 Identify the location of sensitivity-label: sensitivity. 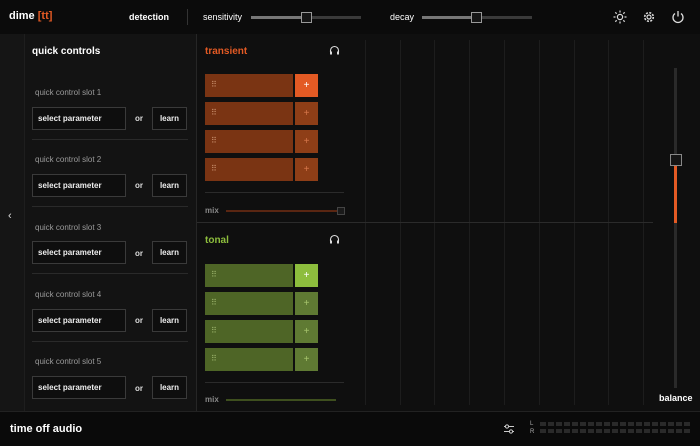
(223, 17).